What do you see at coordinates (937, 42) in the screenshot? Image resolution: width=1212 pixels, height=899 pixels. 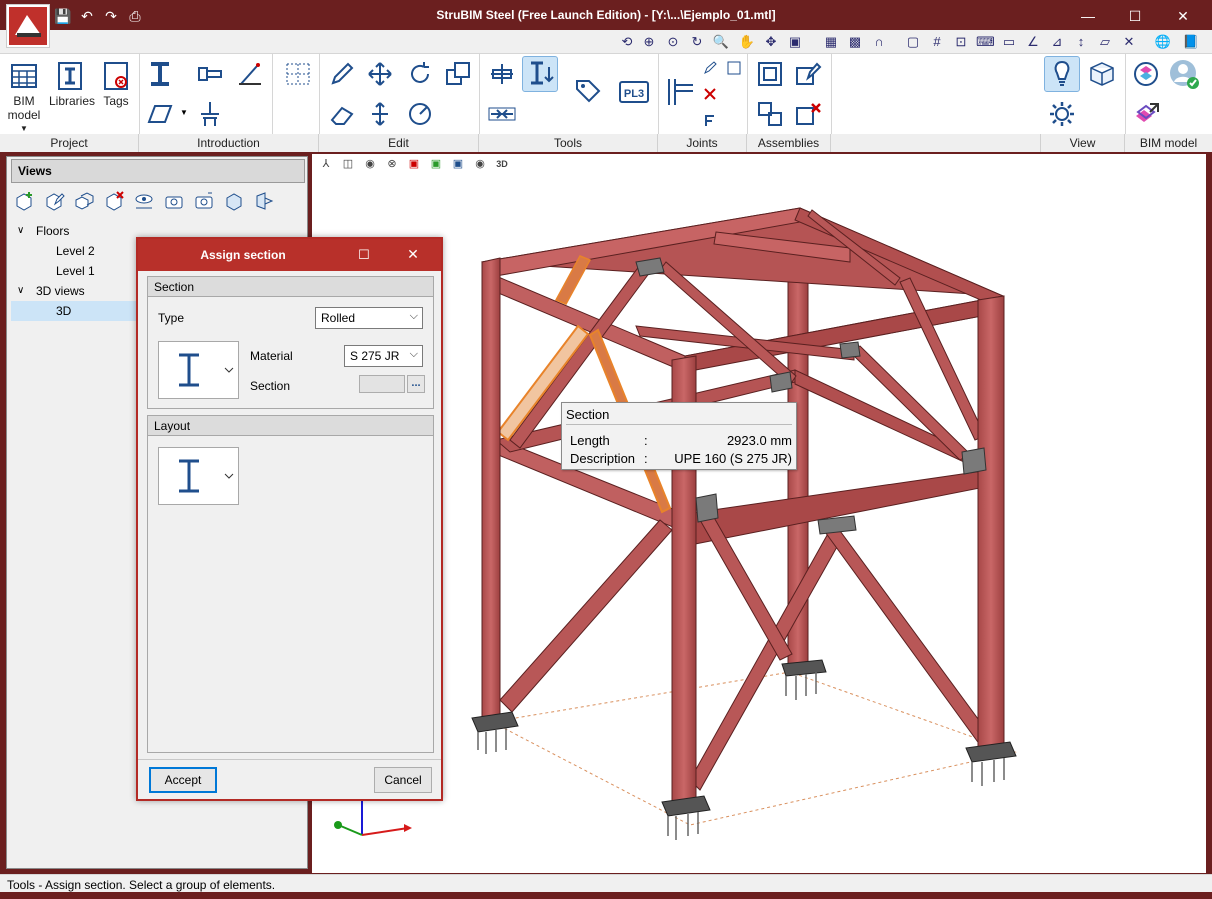 I see `mesh-icon: #` at bounding box center [937, 42].